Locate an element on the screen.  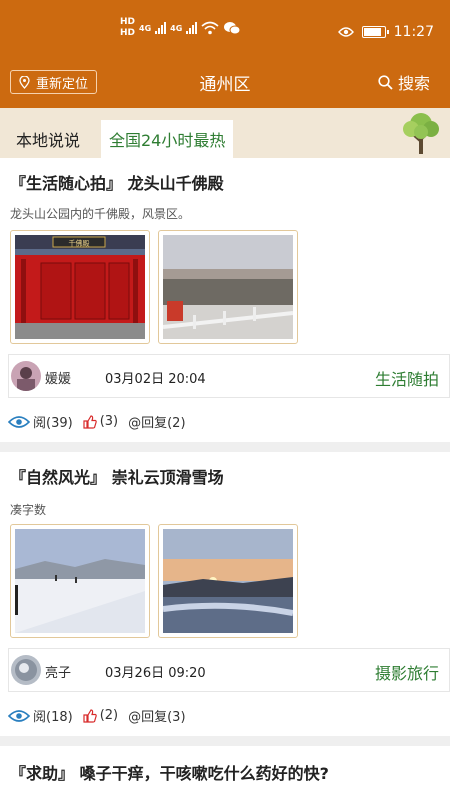
post-title: 『自然风光』 崇礼云顶滑雪场 is located at coordinates (117, 476).